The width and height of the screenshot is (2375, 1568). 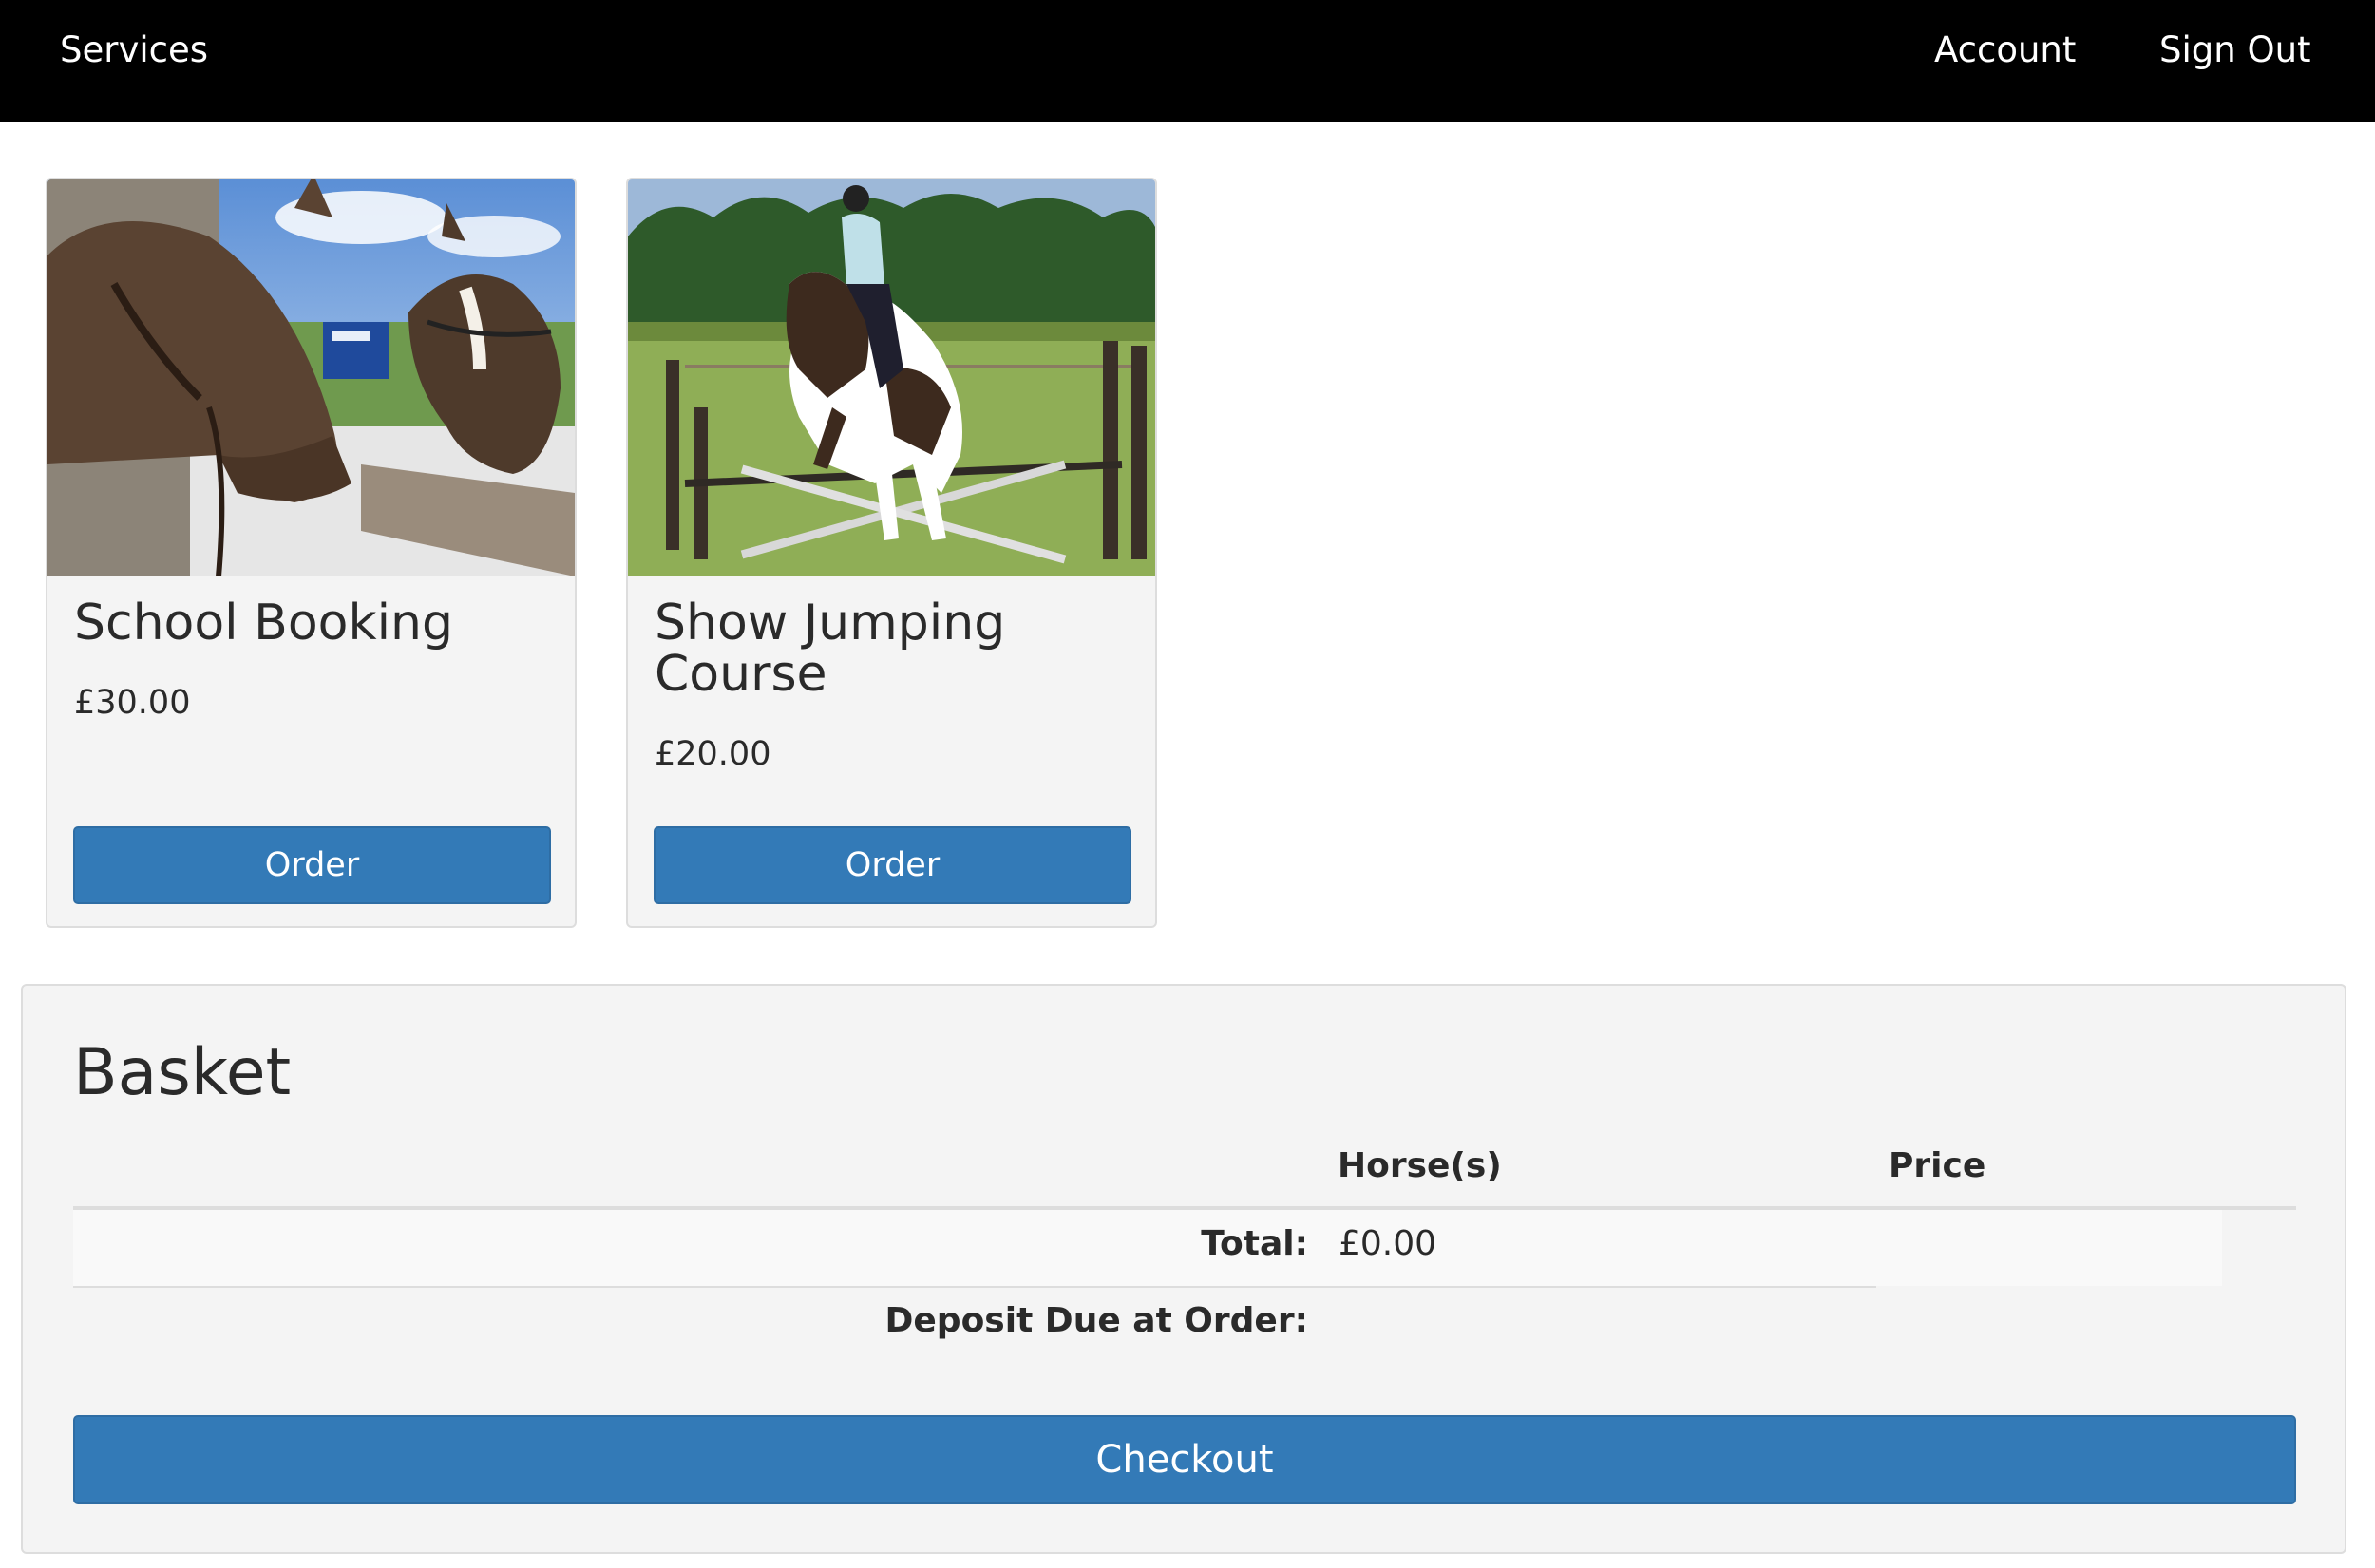 I want to click on service-price: £30.00, so click(x=132, y=703).